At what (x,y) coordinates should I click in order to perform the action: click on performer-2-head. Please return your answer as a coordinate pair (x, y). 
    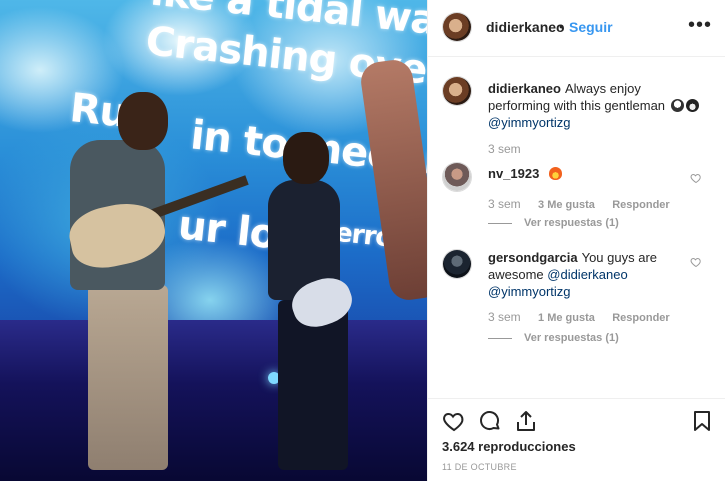
    Looking at the image, I should click on (306, 158).